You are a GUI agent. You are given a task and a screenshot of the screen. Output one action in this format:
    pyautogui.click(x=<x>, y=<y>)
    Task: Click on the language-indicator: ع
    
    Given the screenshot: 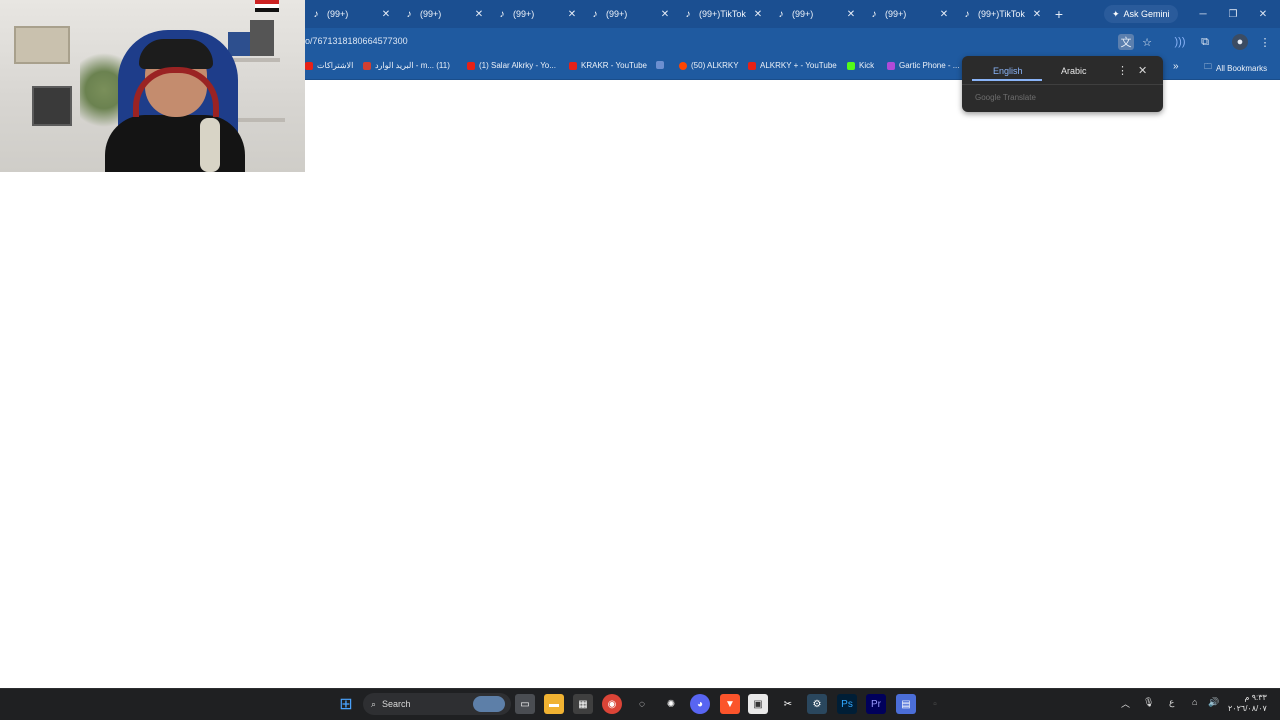 What is the action you would take?
    pyautogui.click(x=1171, y=702)
    